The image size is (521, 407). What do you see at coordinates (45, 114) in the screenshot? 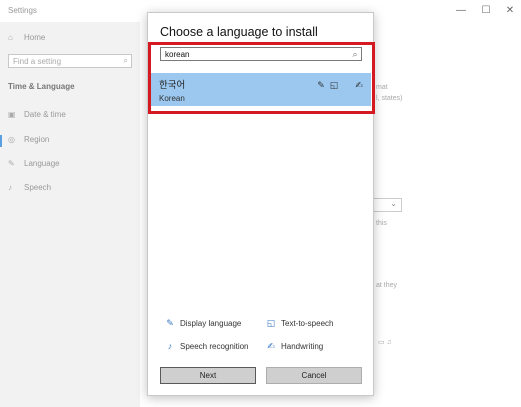
I see `nav-date-time-label: Date & time` at bounding box center [45, 114].